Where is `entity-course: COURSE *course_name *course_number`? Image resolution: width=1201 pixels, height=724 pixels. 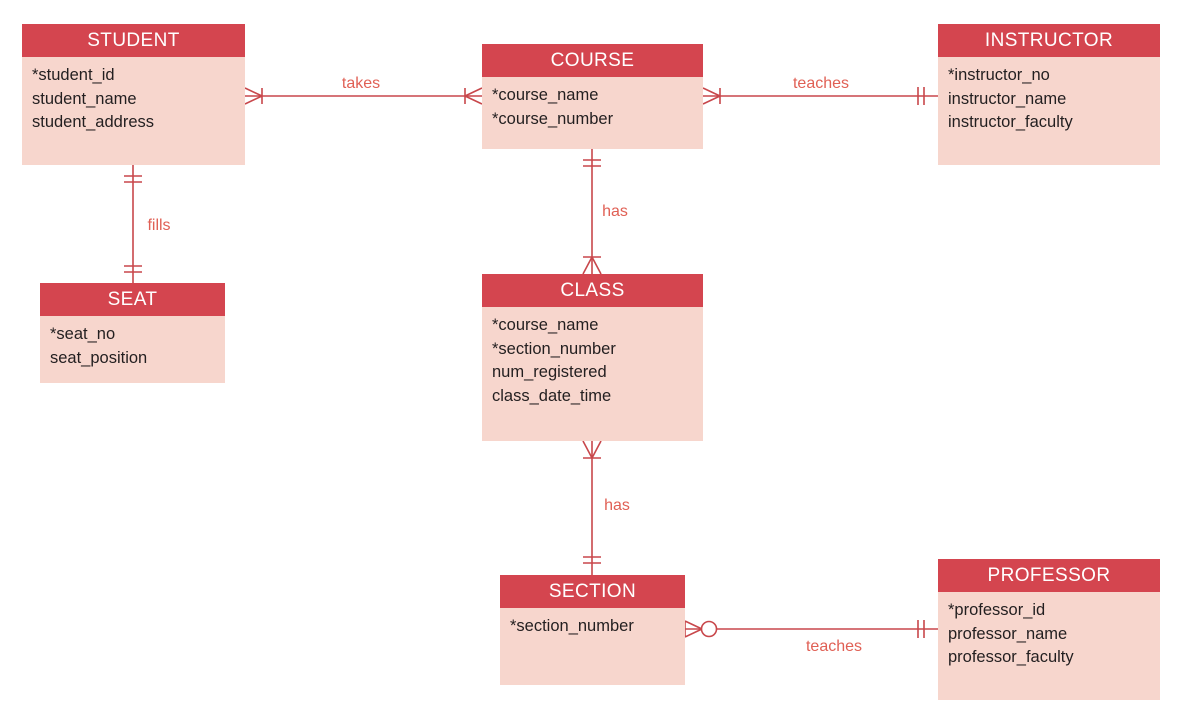 entity-course: COURSE *course_name *course_number is located at coordinates (592, 96).